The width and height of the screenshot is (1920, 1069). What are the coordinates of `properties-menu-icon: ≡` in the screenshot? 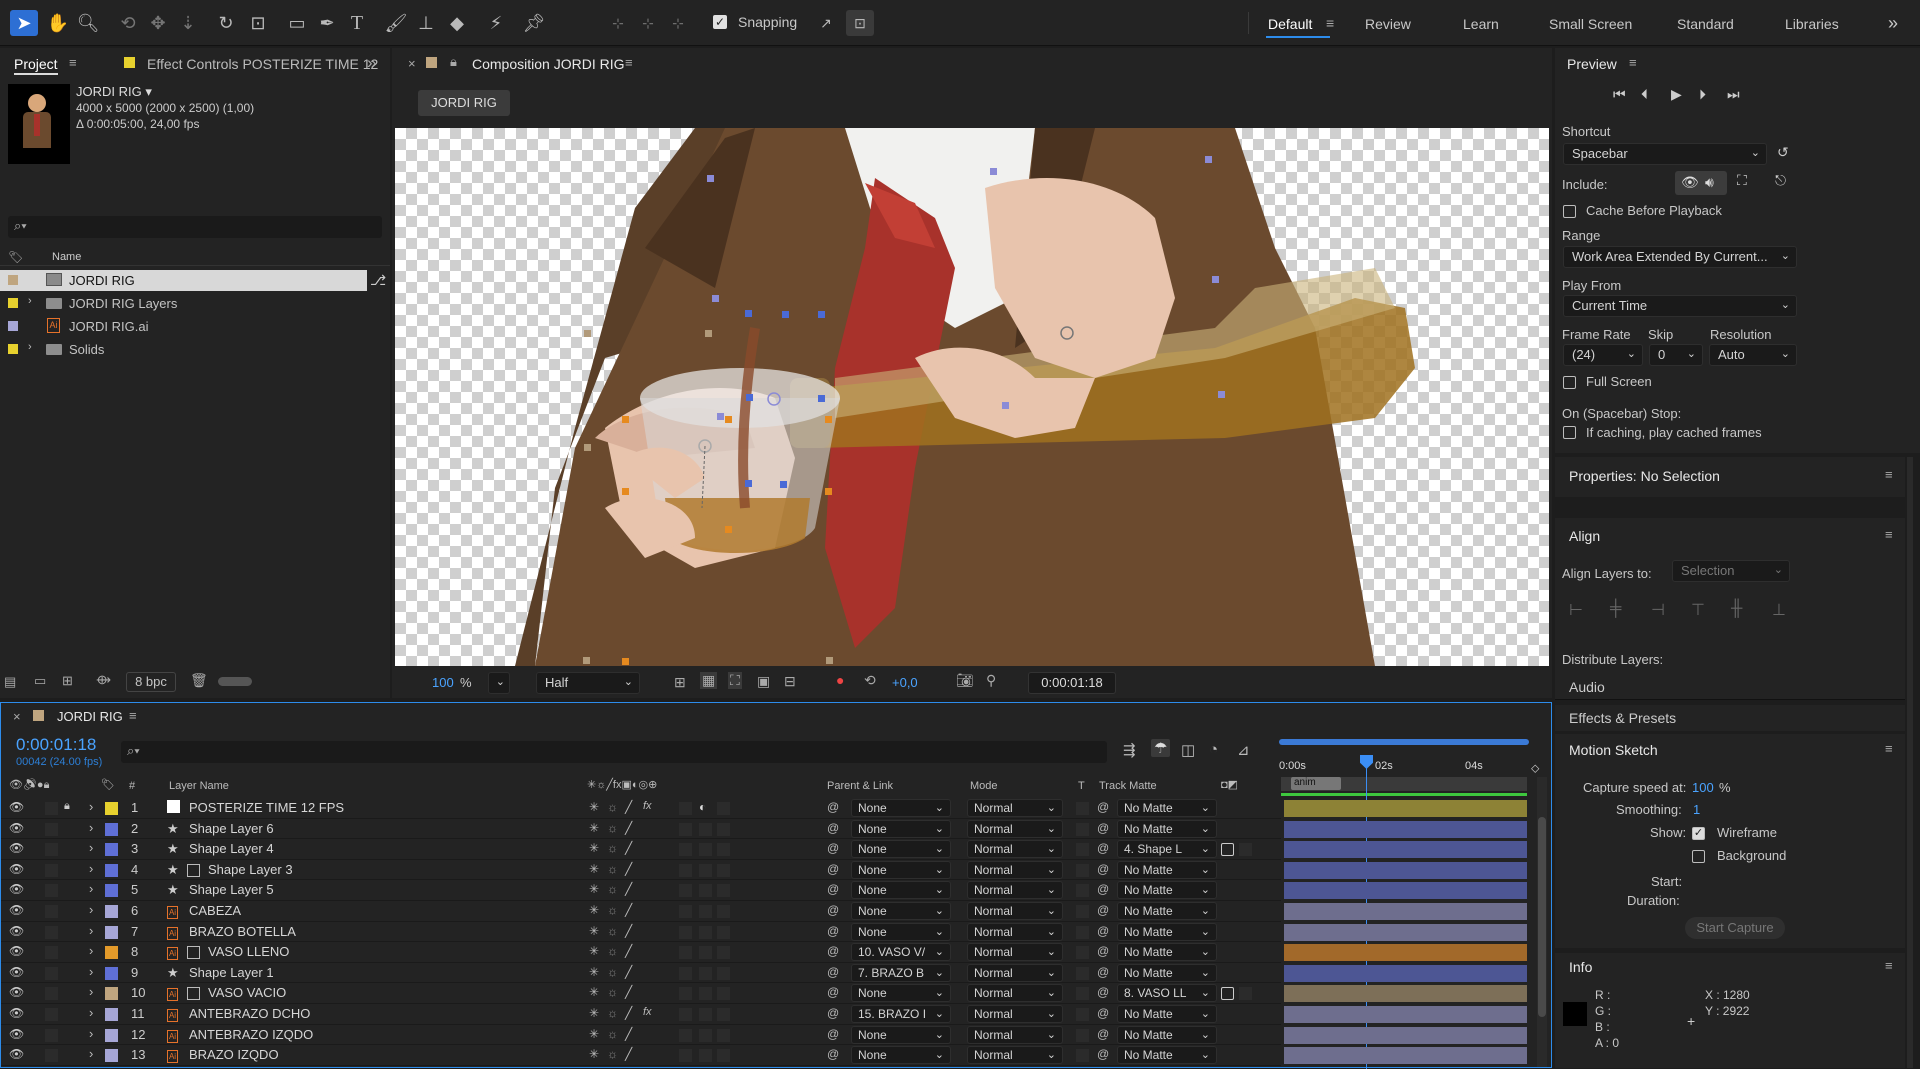 It's located at (1889, 474).